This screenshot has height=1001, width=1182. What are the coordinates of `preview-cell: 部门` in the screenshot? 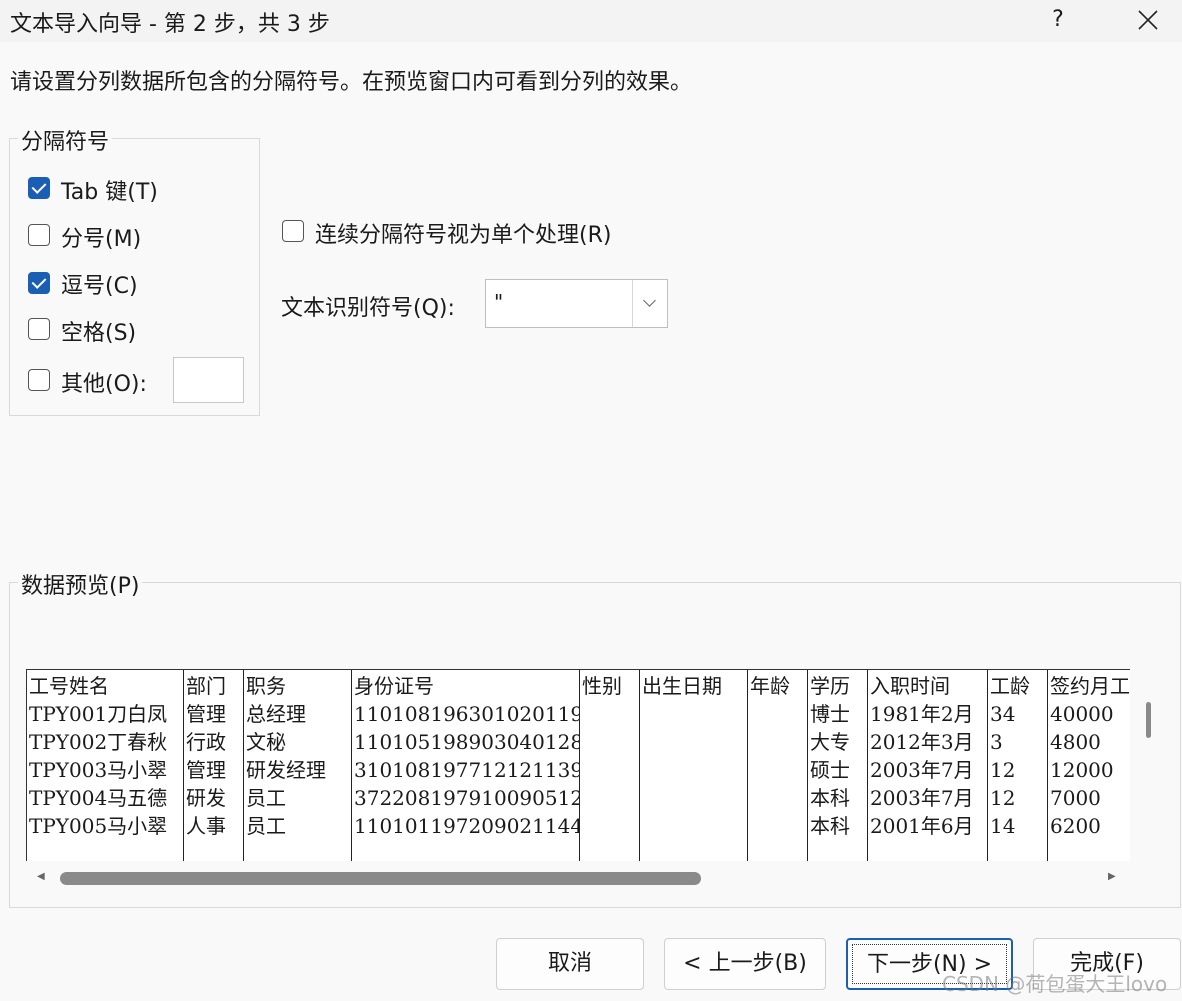 It's located at (206, 686).